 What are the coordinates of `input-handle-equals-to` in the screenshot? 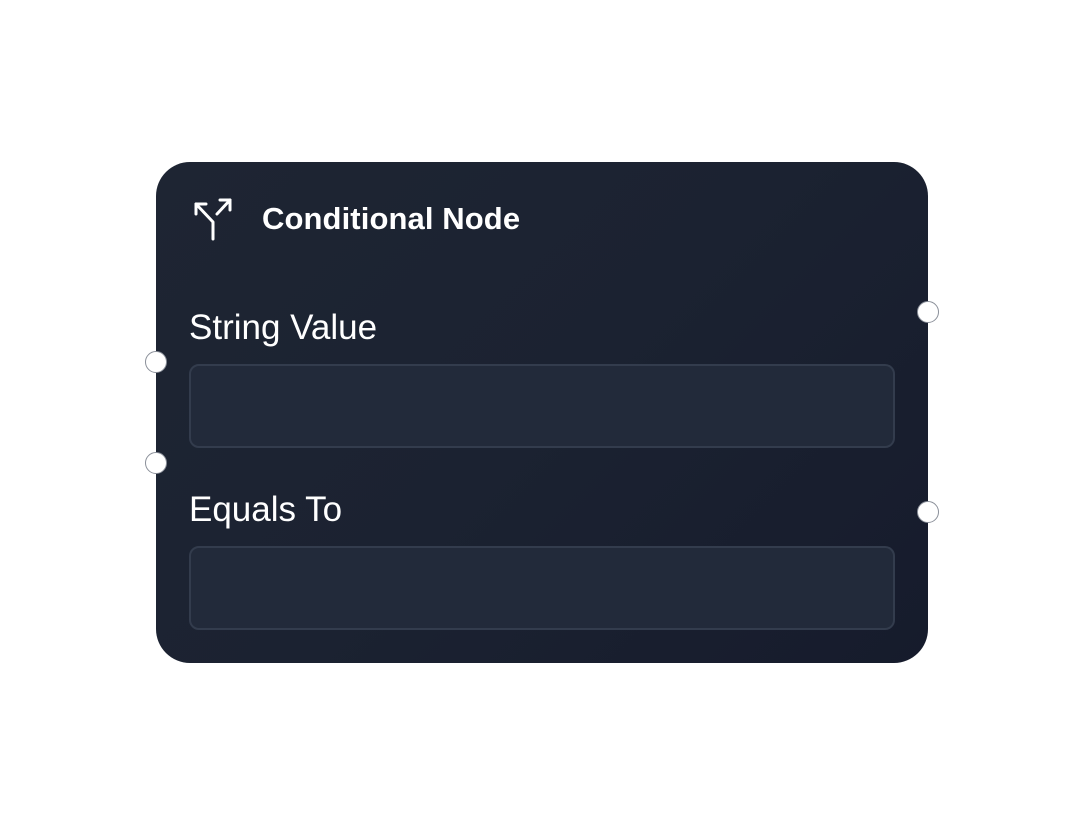 It's located at (156, 463).